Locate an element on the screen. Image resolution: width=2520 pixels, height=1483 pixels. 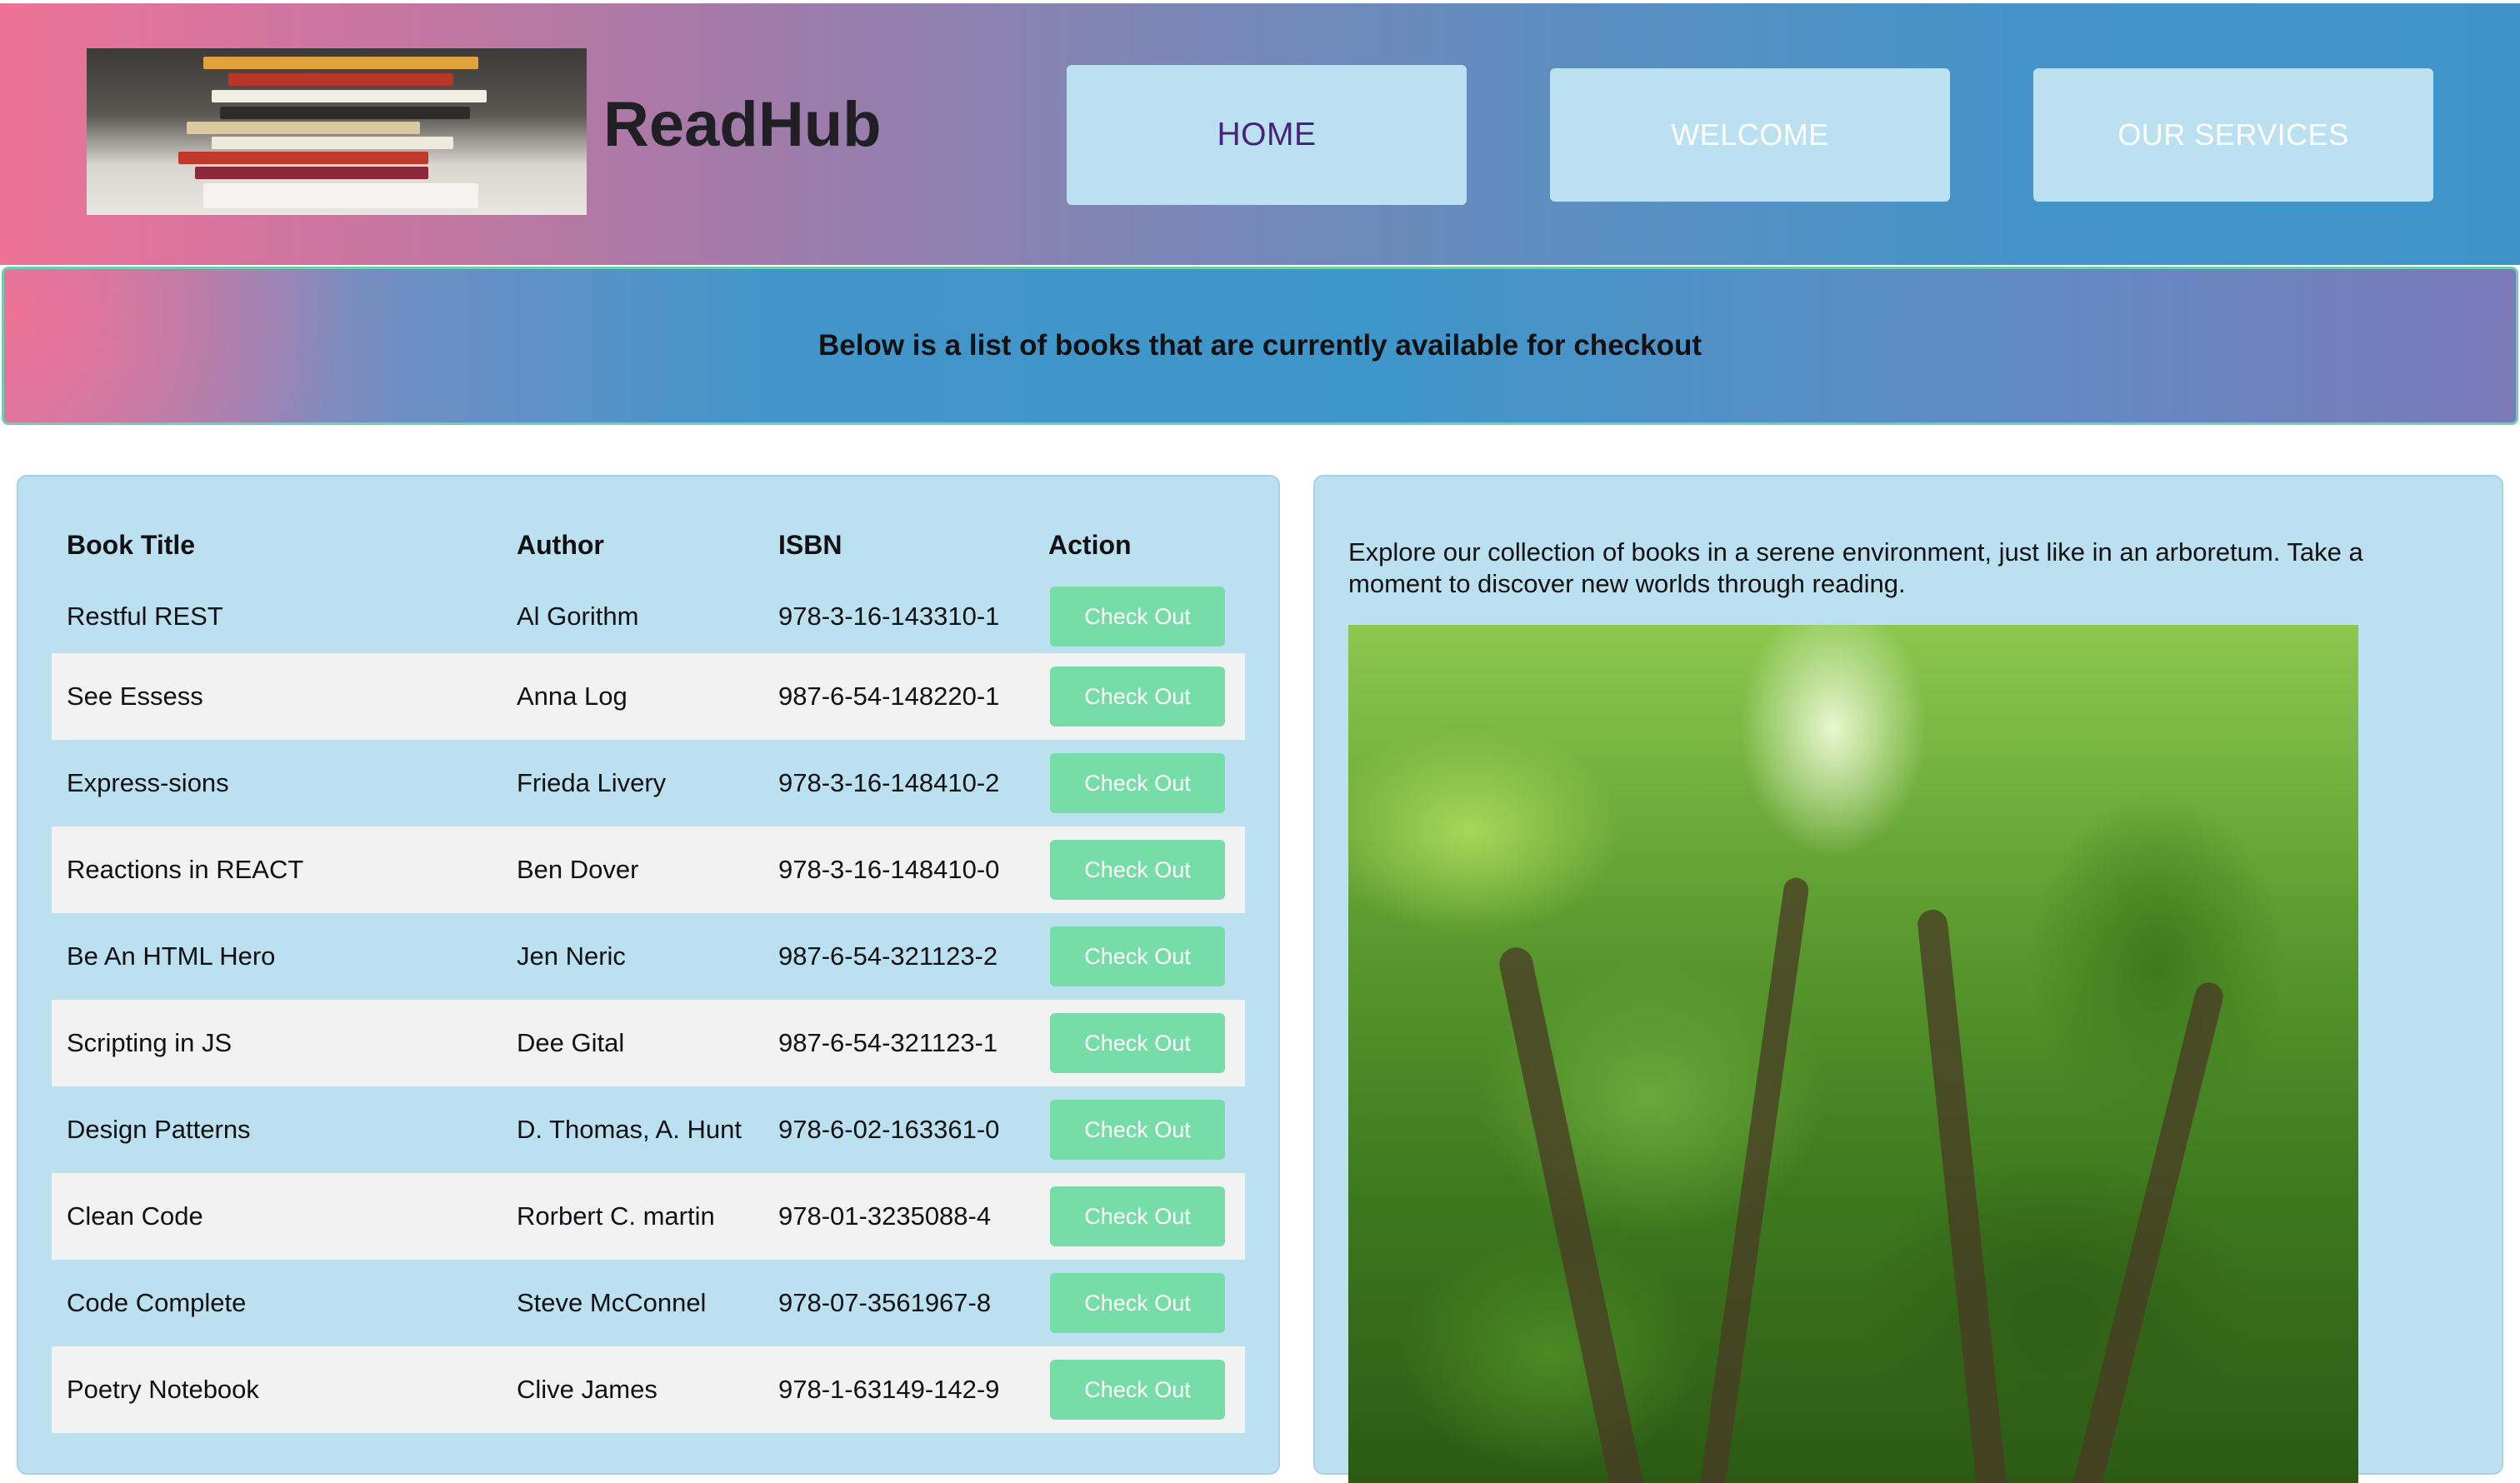
book-author: Al Gorithm is located at coordinates (578, 617).